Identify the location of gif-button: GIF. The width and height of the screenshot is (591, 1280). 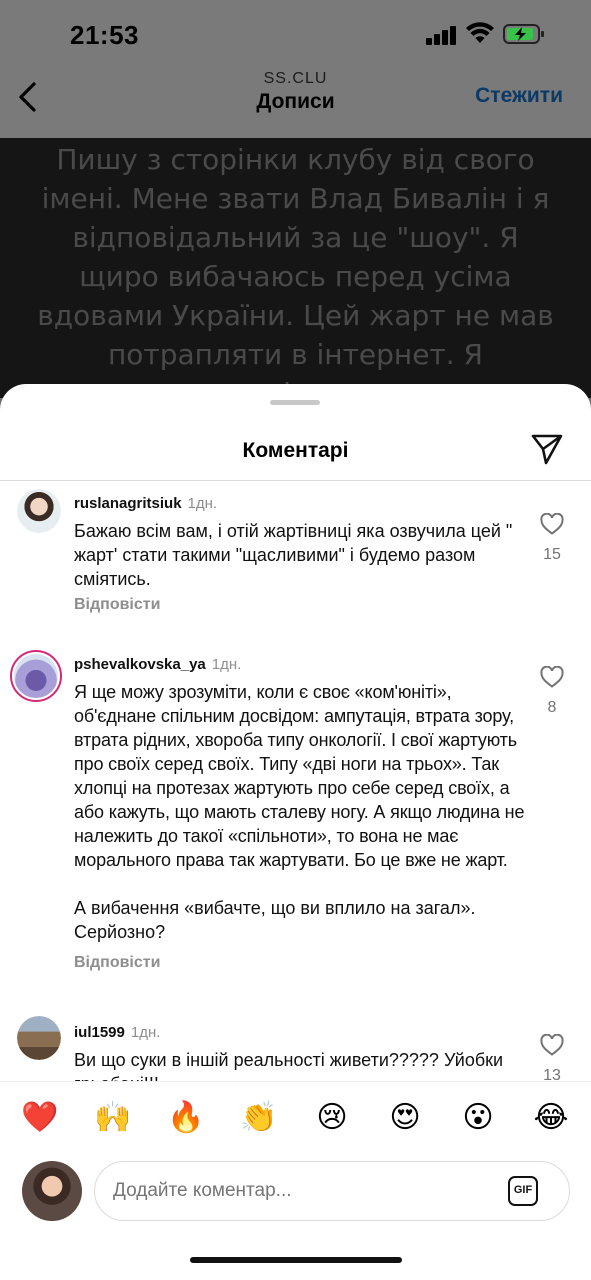
(523, 1191).